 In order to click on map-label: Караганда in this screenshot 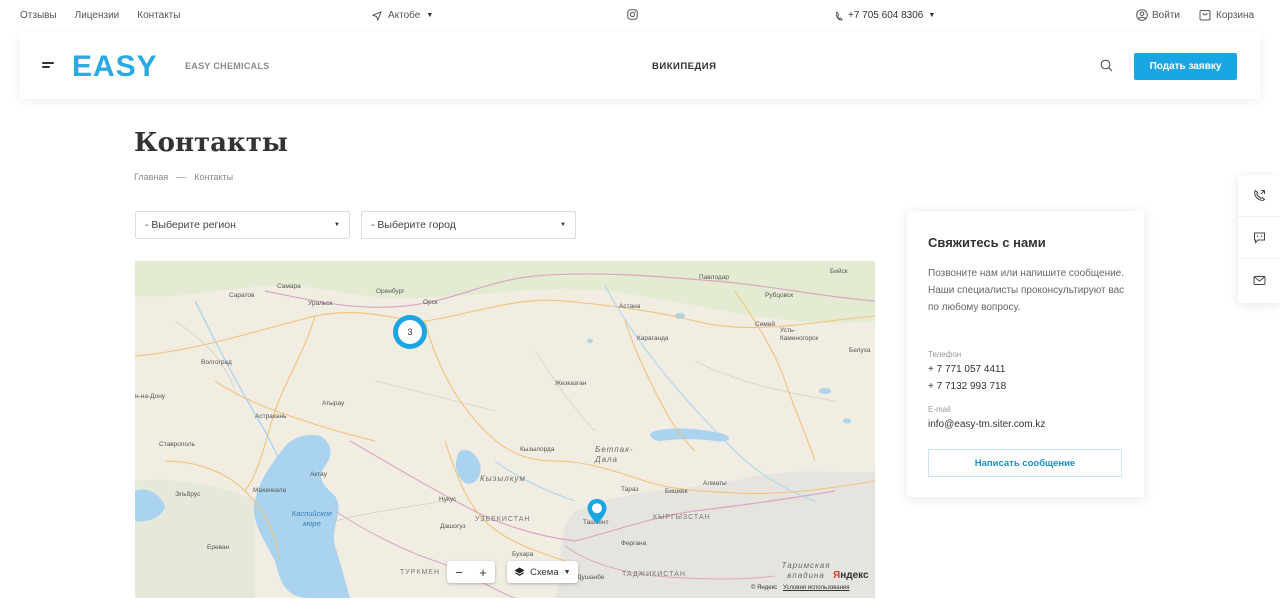, I will do `click(653, 338)`.